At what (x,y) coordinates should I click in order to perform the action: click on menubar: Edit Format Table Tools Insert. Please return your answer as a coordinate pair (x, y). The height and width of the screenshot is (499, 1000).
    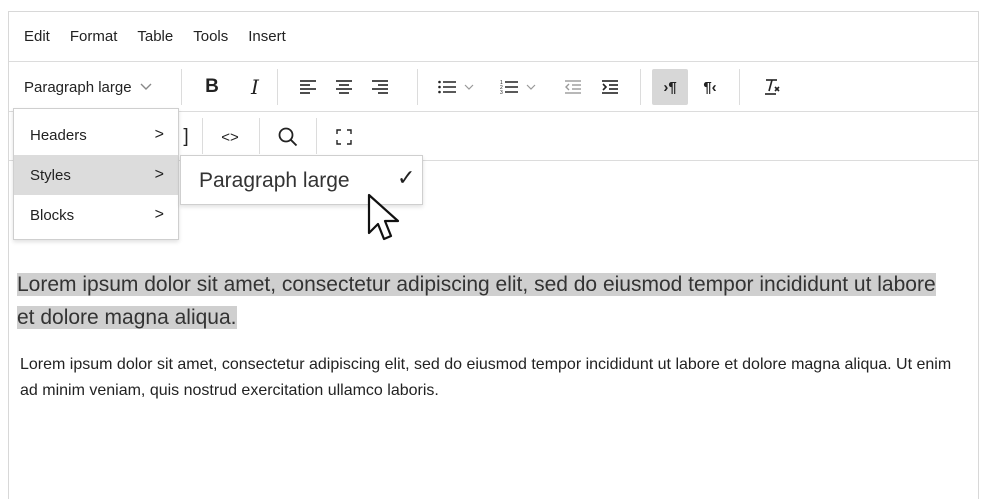
    Looking at the image, I should click on (493, 37).